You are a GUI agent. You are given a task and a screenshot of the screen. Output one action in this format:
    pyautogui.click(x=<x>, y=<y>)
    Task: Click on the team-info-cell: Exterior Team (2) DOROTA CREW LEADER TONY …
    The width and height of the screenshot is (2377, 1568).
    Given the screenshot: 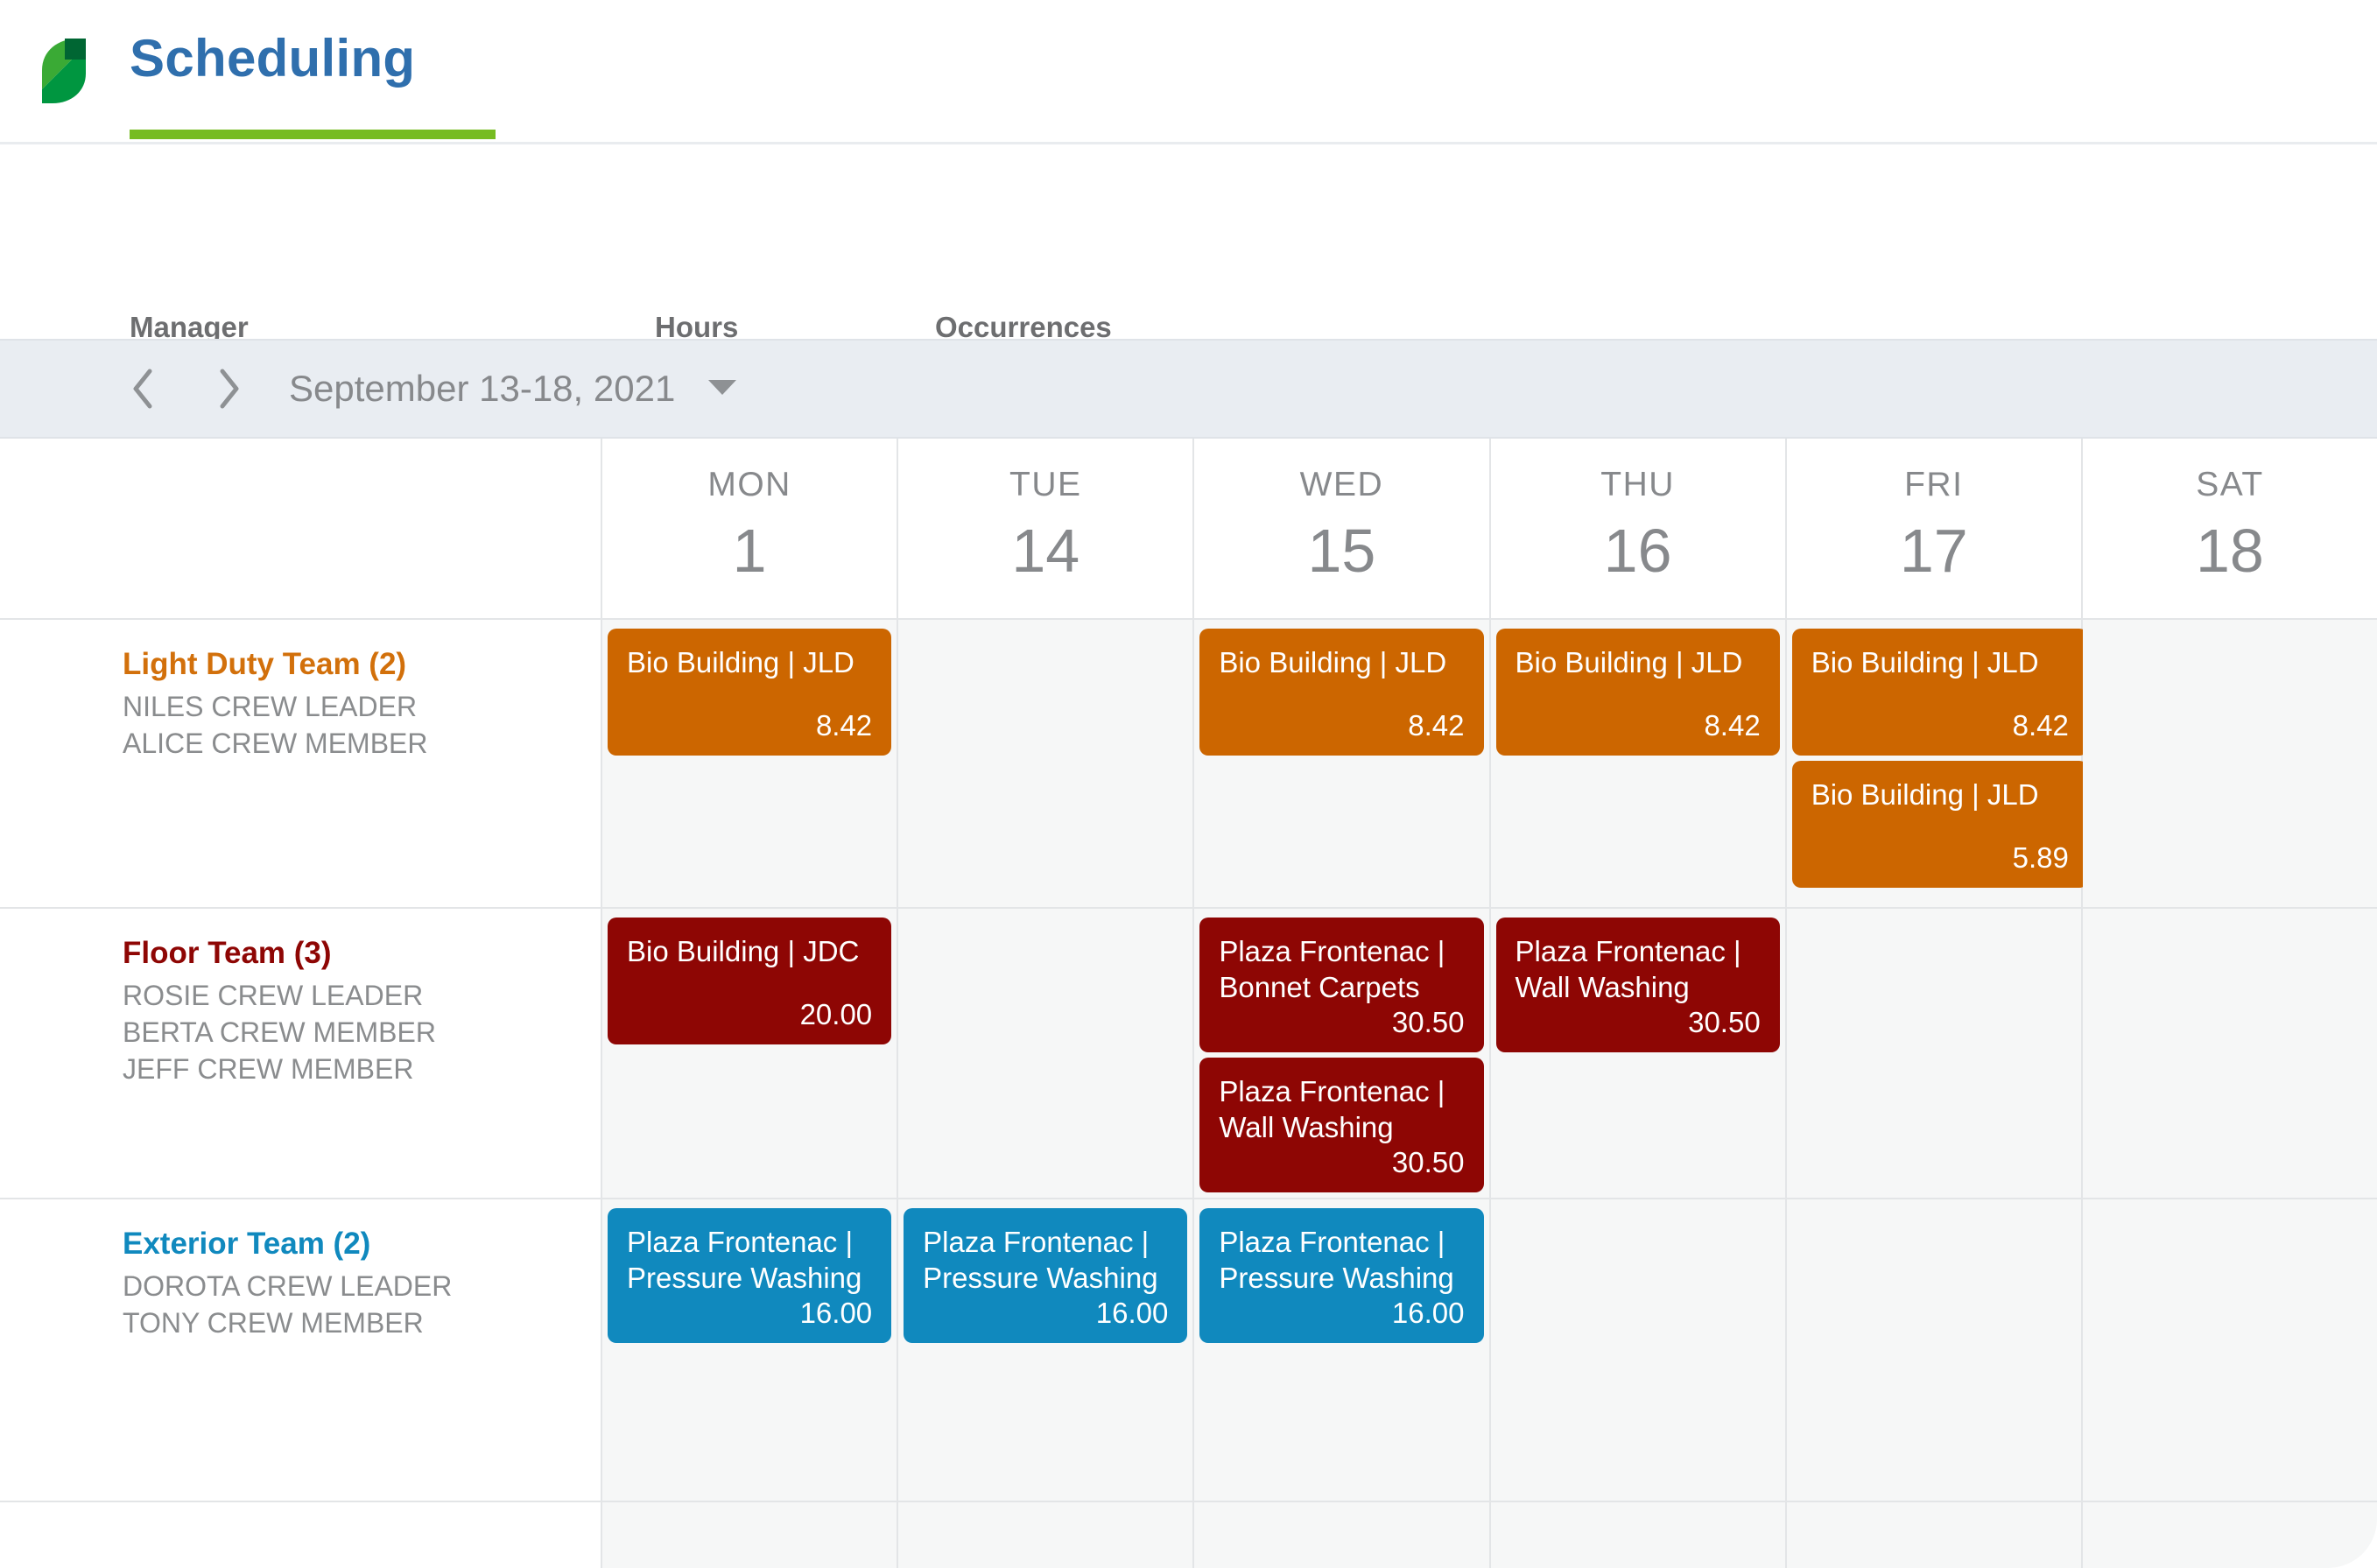 What is the action you would take?
    pyautogui.click(x=301, y=1350)
    